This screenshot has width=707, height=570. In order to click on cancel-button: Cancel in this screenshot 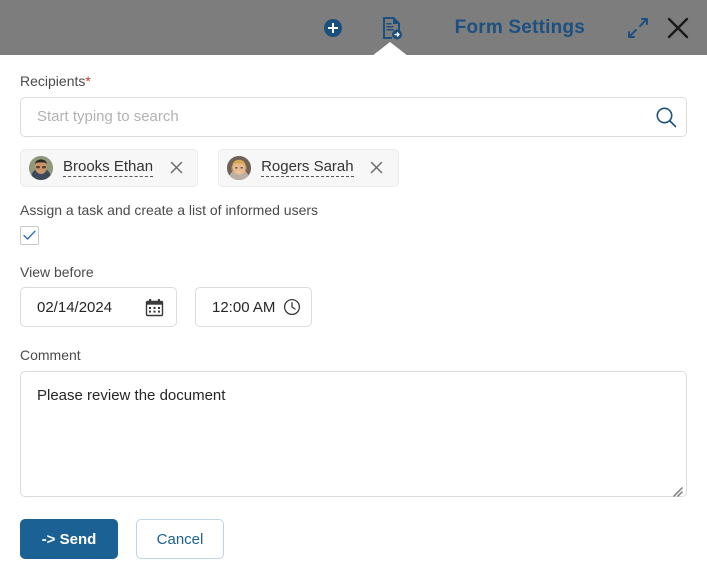, I will do `click(180, 539)`.